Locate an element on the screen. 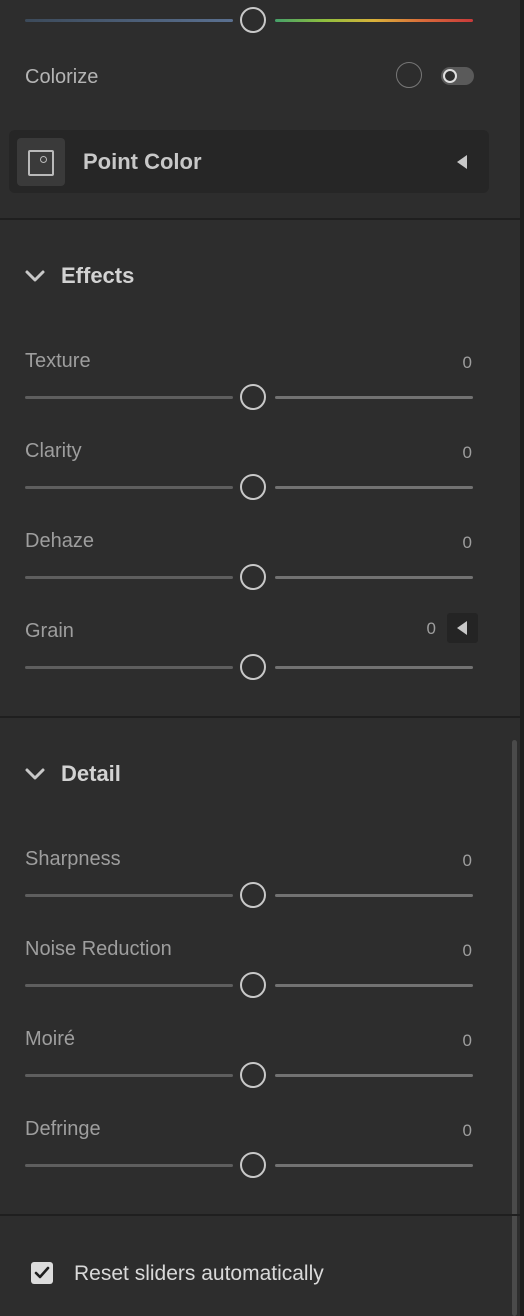 The image size is (524, 1316). noise-reduction-value: 0 is located at coordinates (467, 951).